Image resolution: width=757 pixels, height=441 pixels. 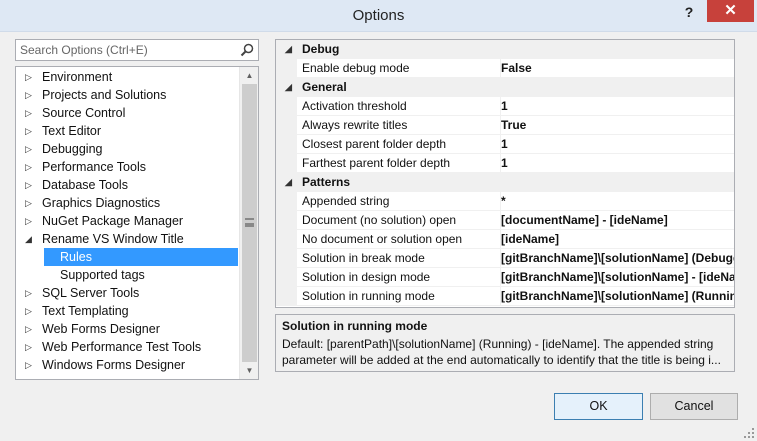 I want to click on tree-item: ▷ Environment, so click(x=127, y=77).